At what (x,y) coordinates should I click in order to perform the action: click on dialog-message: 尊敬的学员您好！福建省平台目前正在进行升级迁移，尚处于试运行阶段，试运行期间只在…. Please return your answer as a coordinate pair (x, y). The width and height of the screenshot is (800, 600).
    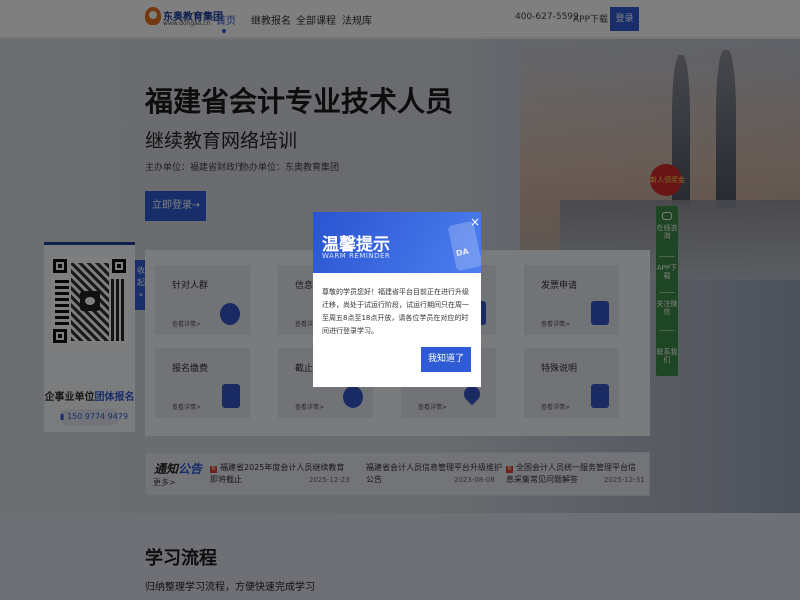
    Looking at the image, I should click on (395, 311).